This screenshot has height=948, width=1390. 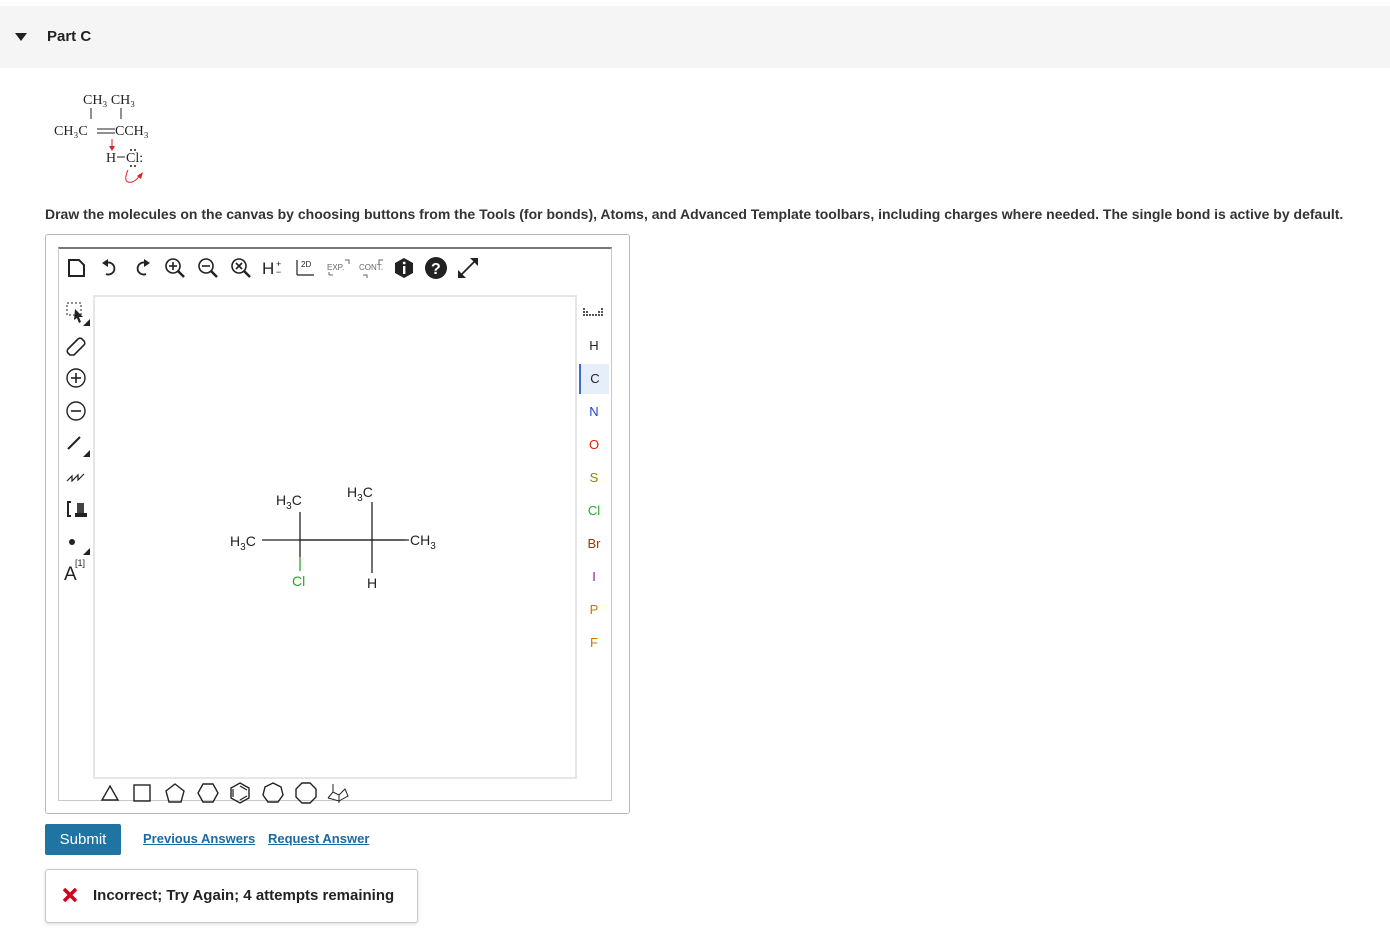 I want to click on undo-icon, so click(x=110, y=268).